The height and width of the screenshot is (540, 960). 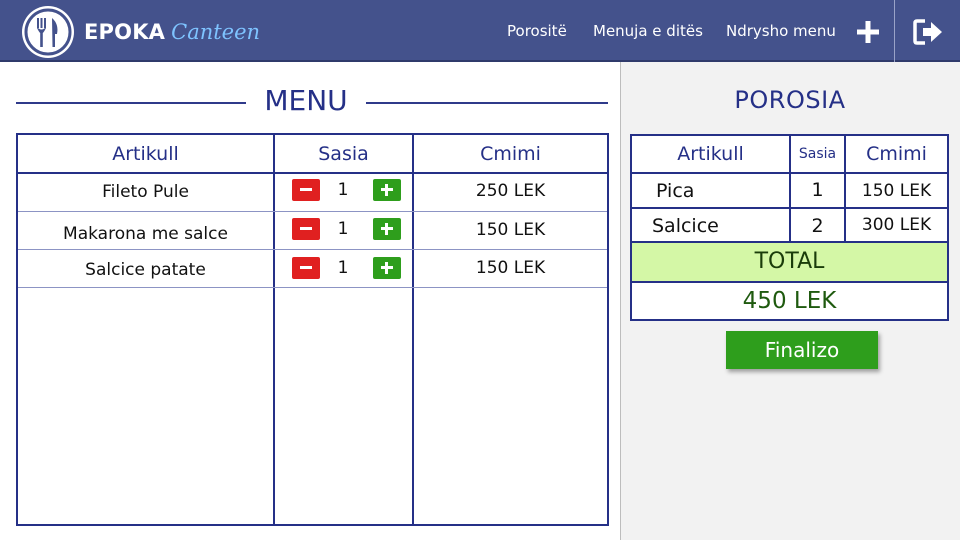 I want to click on order-item-name: Pica, so click(x=675, y=191).